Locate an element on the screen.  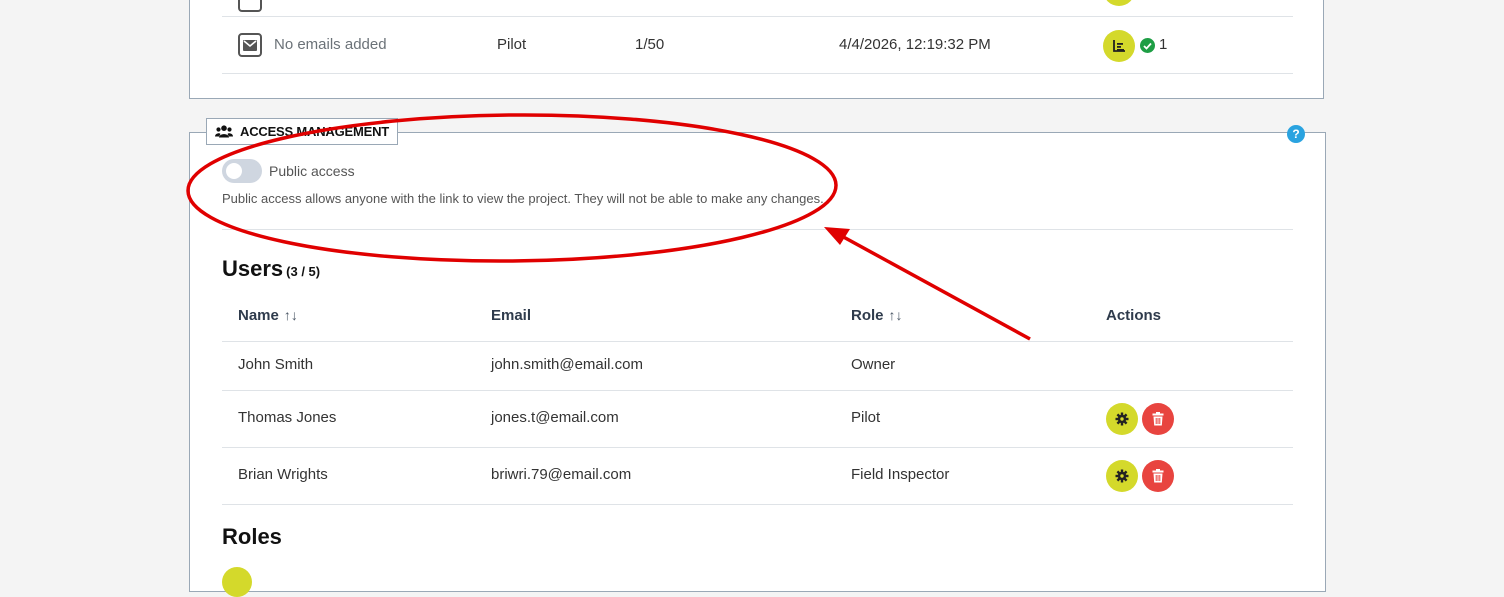
users-heading-text: Users is located at coordinates (253, 268).